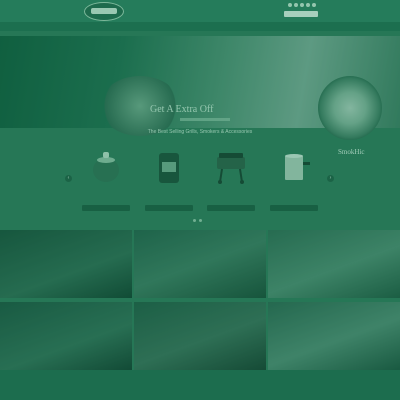  I want to click on main-nav, so click(200, 26).